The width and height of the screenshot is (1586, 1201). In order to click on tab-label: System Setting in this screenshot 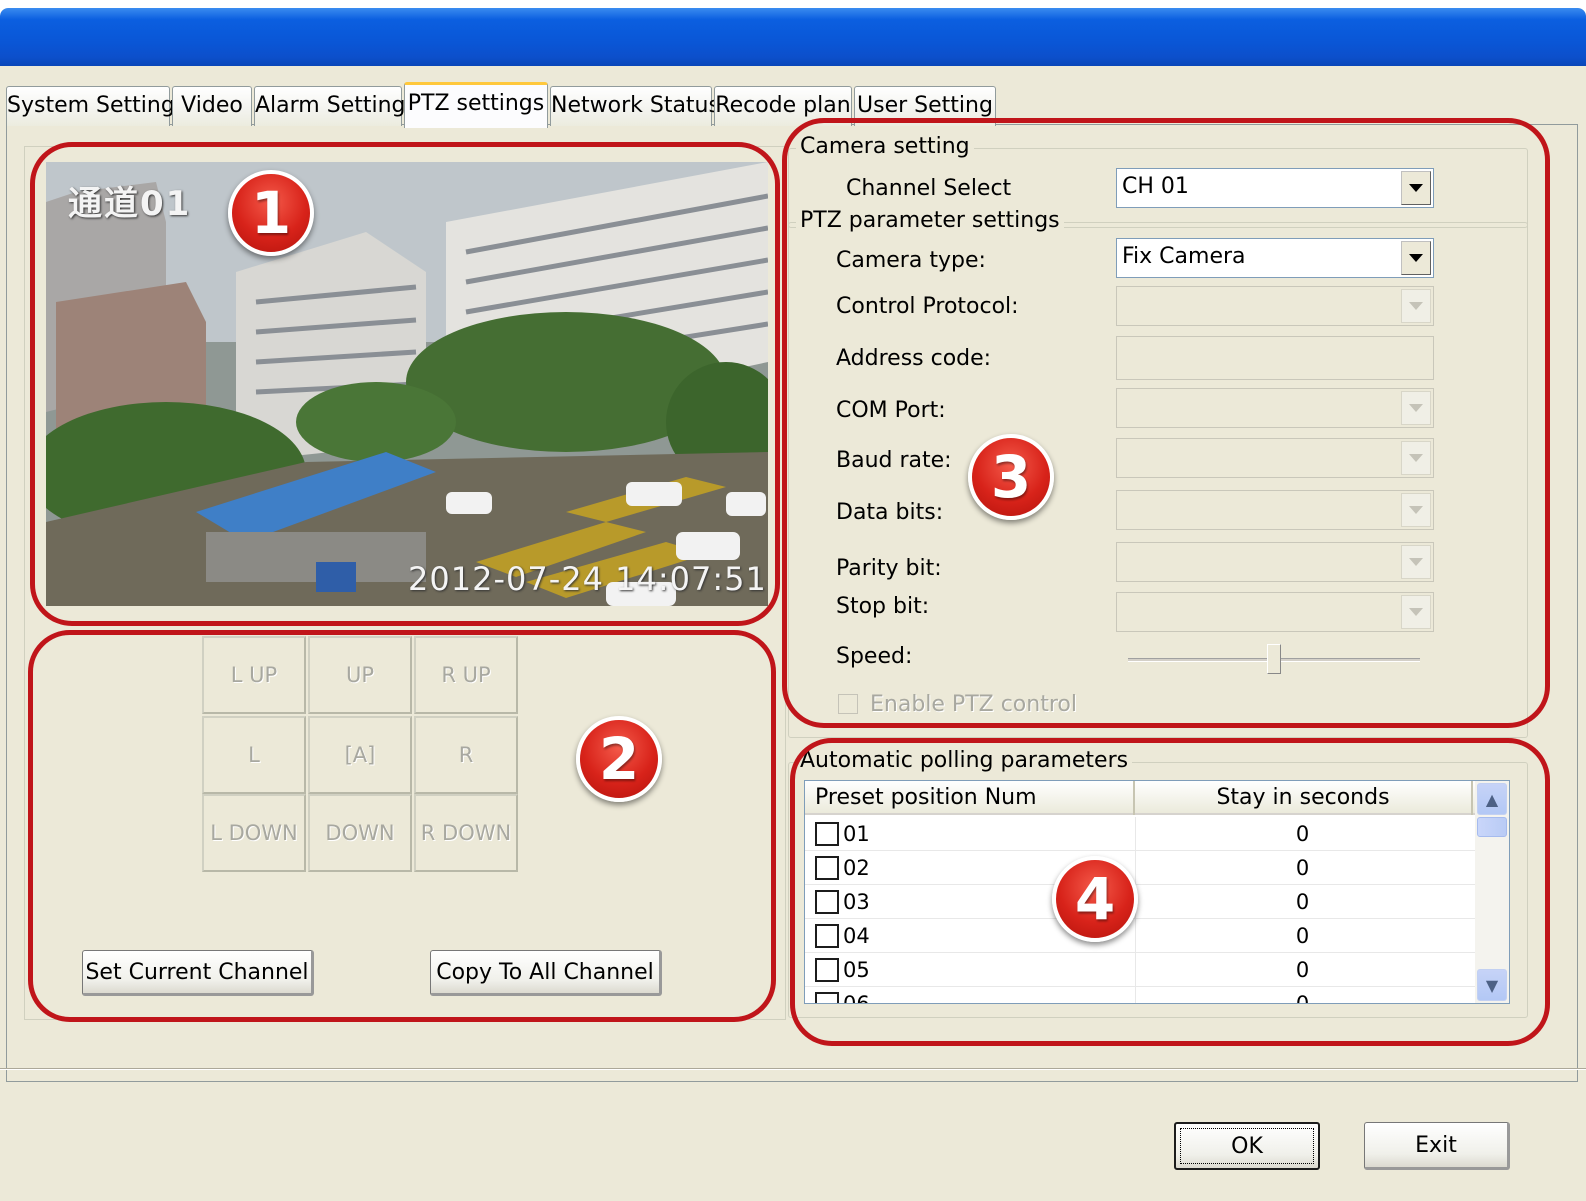, I will do `click(91, 105)`.